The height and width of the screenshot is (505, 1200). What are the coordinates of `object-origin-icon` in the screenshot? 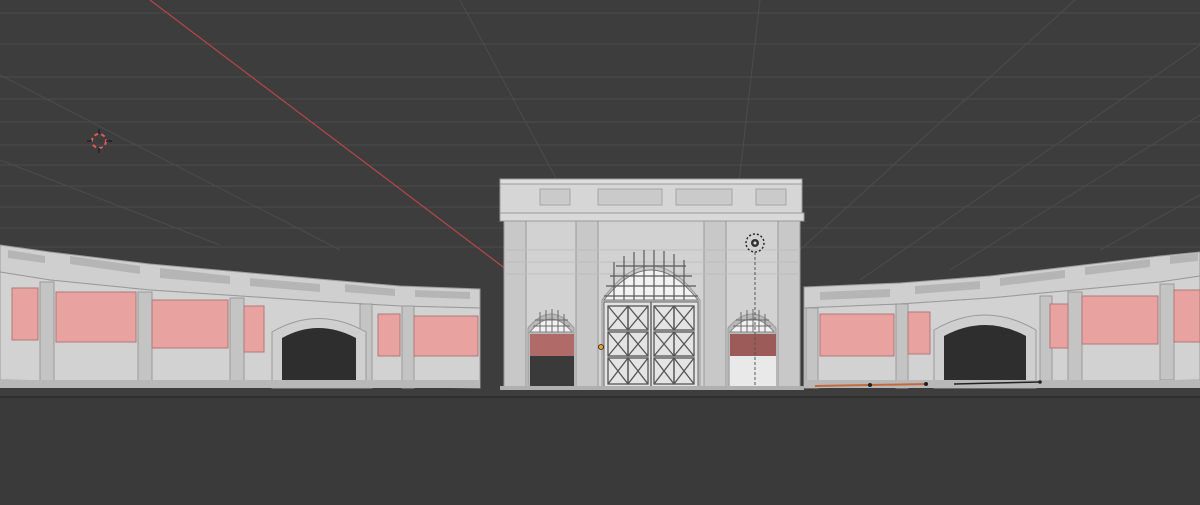 It's located at (601, 347).